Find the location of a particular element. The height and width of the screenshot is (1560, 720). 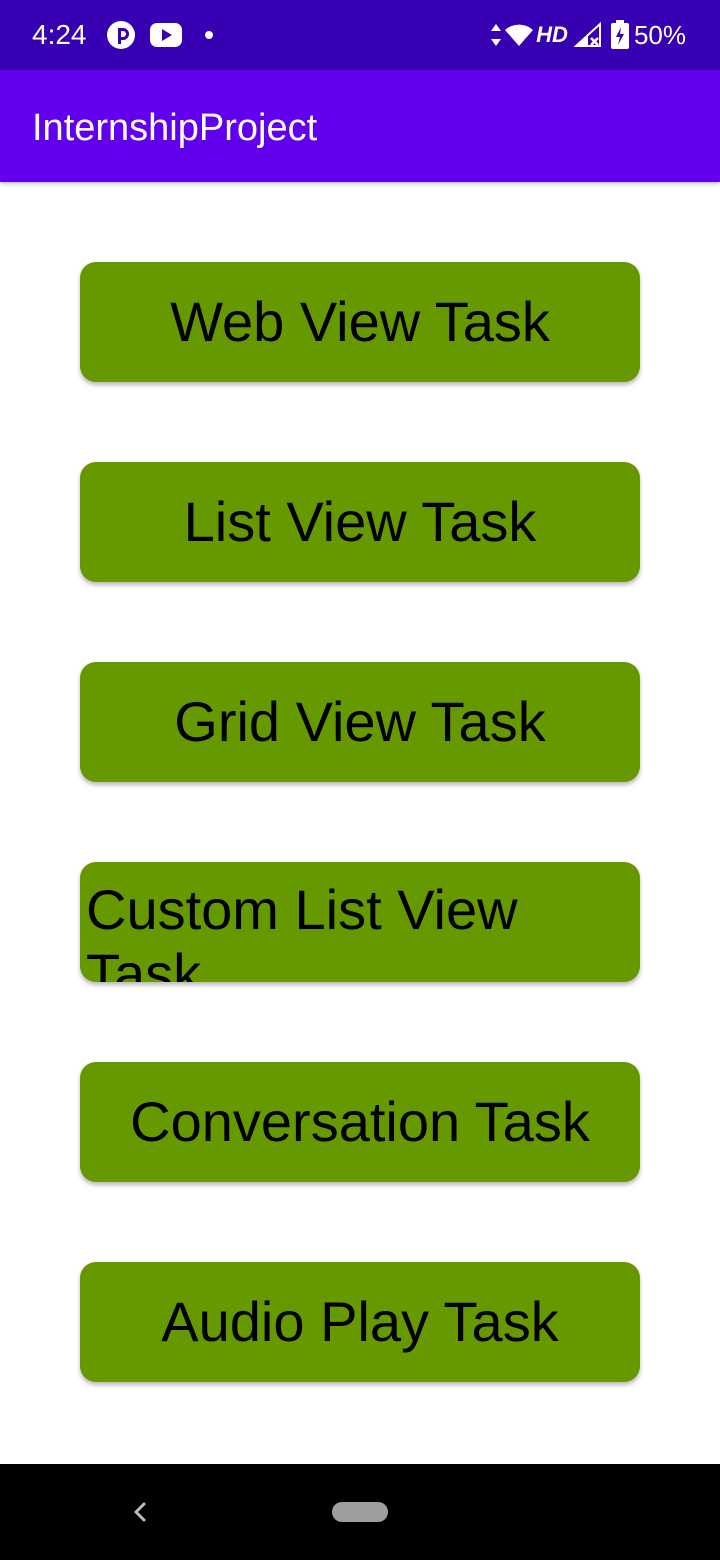

grid-view-task-label: Grid View Task is located at coordinates (360, 721).